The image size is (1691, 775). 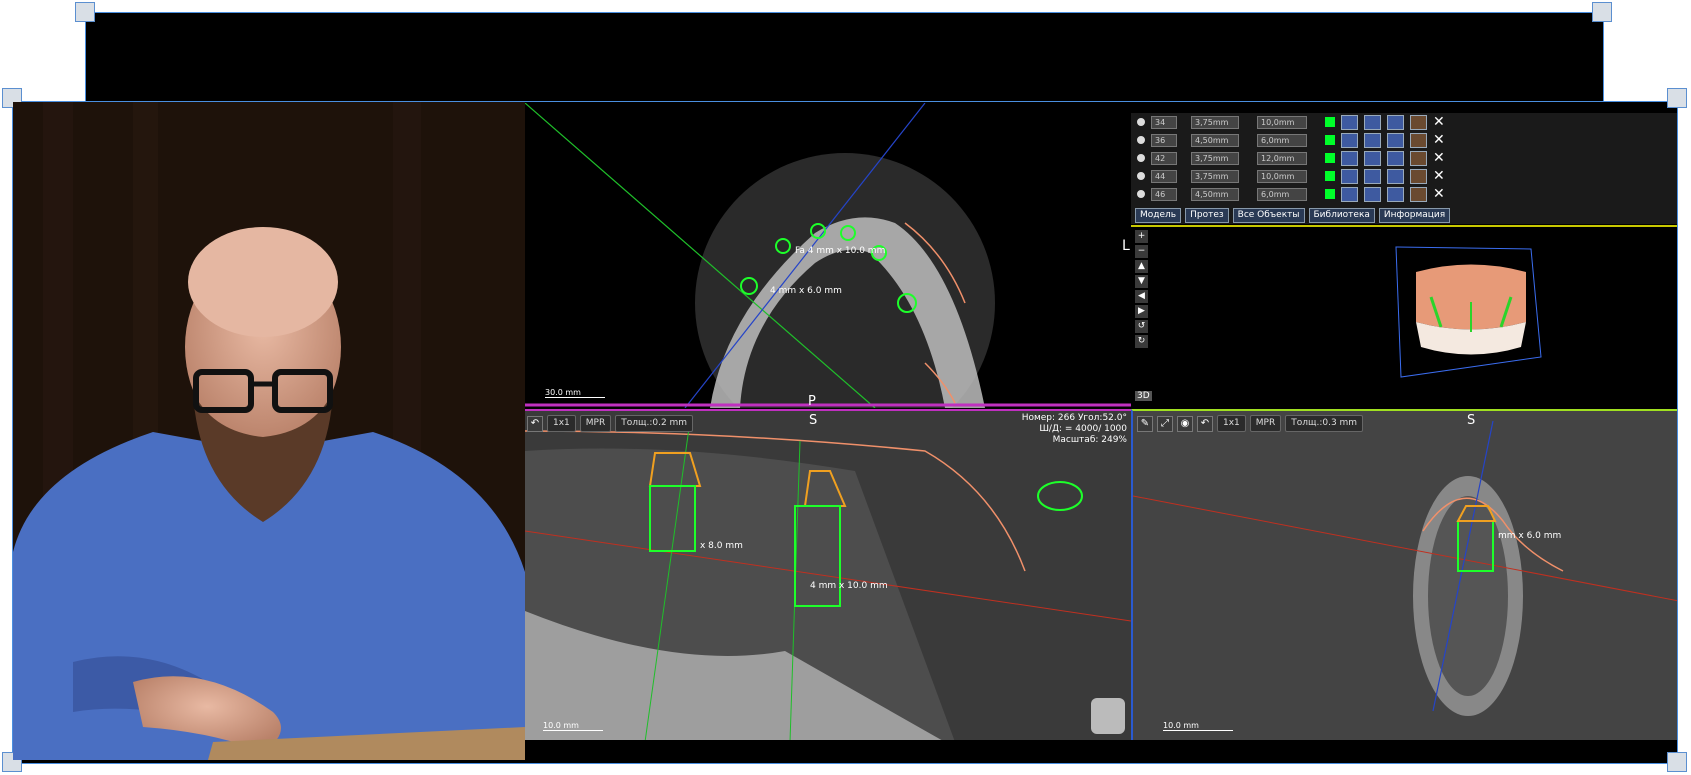 I want to click on rotate-right-icon: ↻, so click(x=1141, y=341).